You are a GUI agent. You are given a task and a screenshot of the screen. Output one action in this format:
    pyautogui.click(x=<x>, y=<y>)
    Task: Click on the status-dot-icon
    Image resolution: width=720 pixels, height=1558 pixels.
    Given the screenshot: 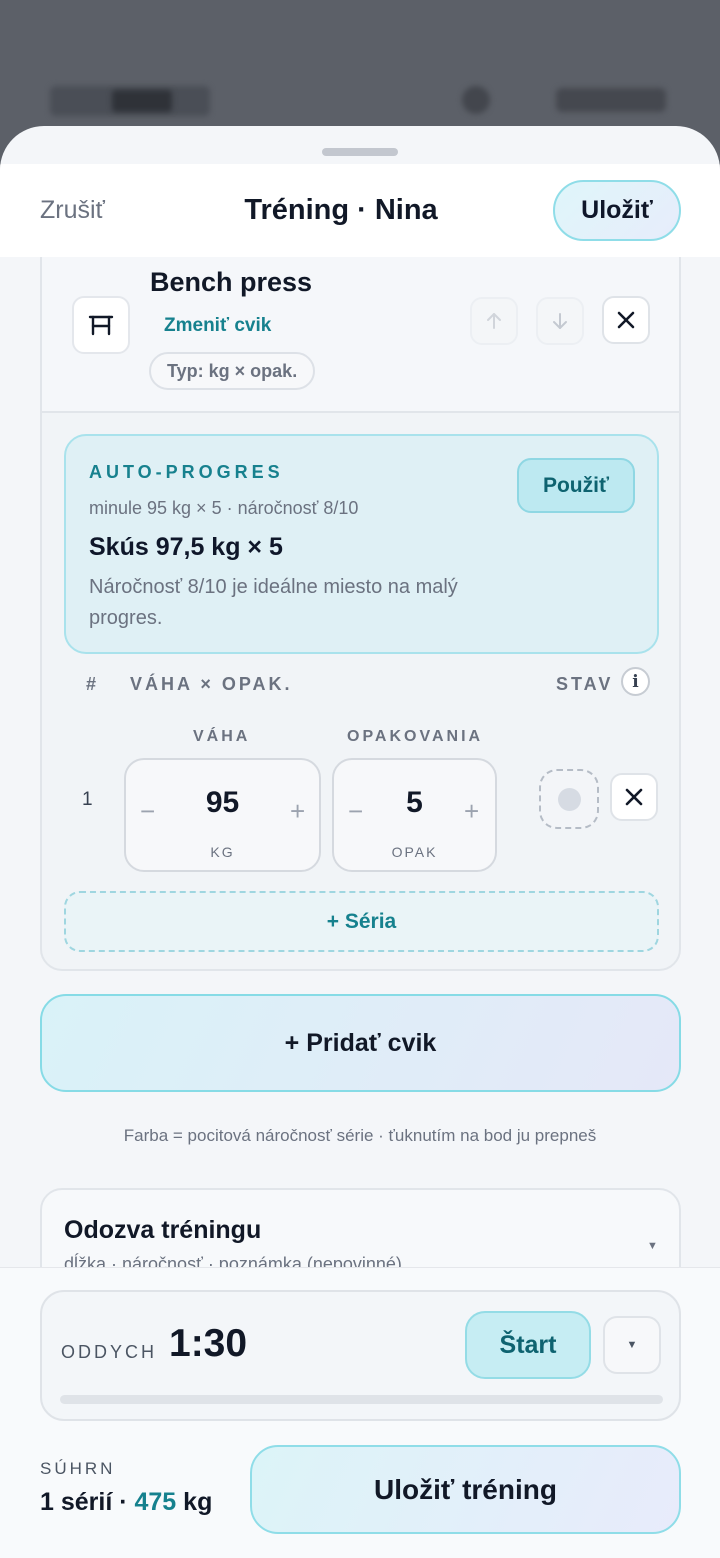 What is the action you would take?
    pyautogui.click(x=569, y=799)
    